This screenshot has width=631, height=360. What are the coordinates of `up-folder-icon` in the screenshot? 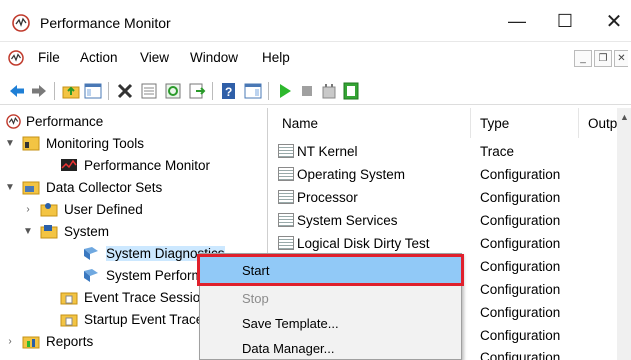 It's located at (71, 91).